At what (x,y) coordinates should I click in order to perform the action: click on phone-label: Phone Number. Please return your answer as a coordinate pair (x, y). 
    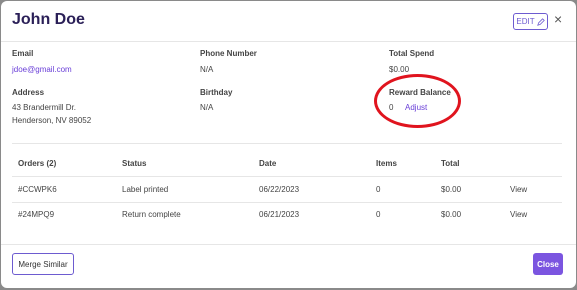
    Looking at the image, I should click on (228, 53).